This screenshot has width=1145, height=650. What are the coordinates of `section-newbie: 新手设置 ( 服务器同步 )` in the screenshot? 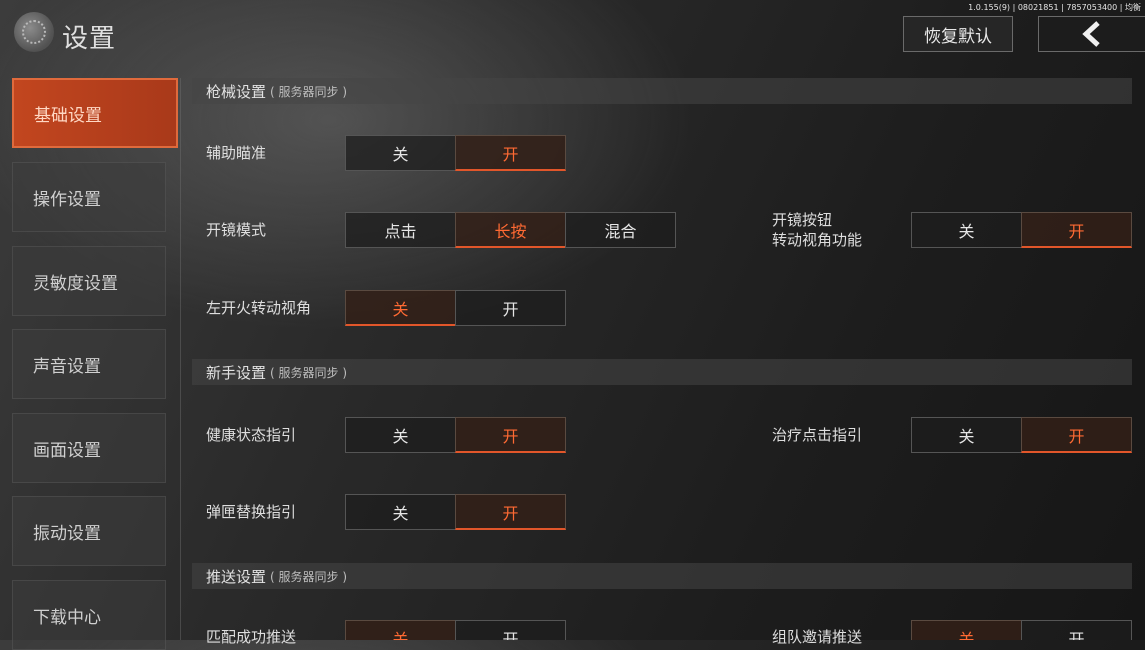 It's located at (662, 372).